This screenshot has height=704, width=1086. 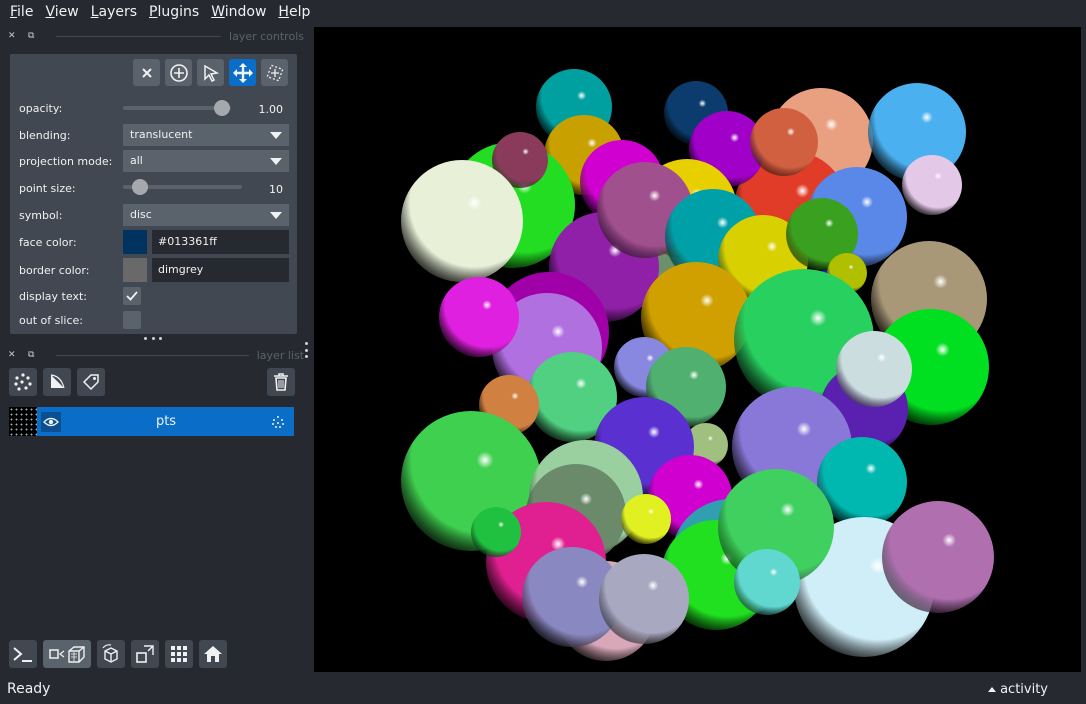 What do you see at coordinates (222, 108) in the screenshot?
I see `opacity-slider-handle` at bounding box center [222, 108].